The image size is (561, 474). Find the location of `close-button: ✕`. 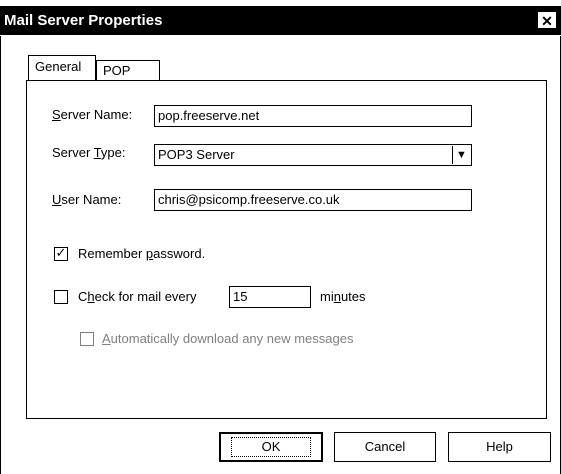

close-button: ✕ is located at coordinates (547, 20).